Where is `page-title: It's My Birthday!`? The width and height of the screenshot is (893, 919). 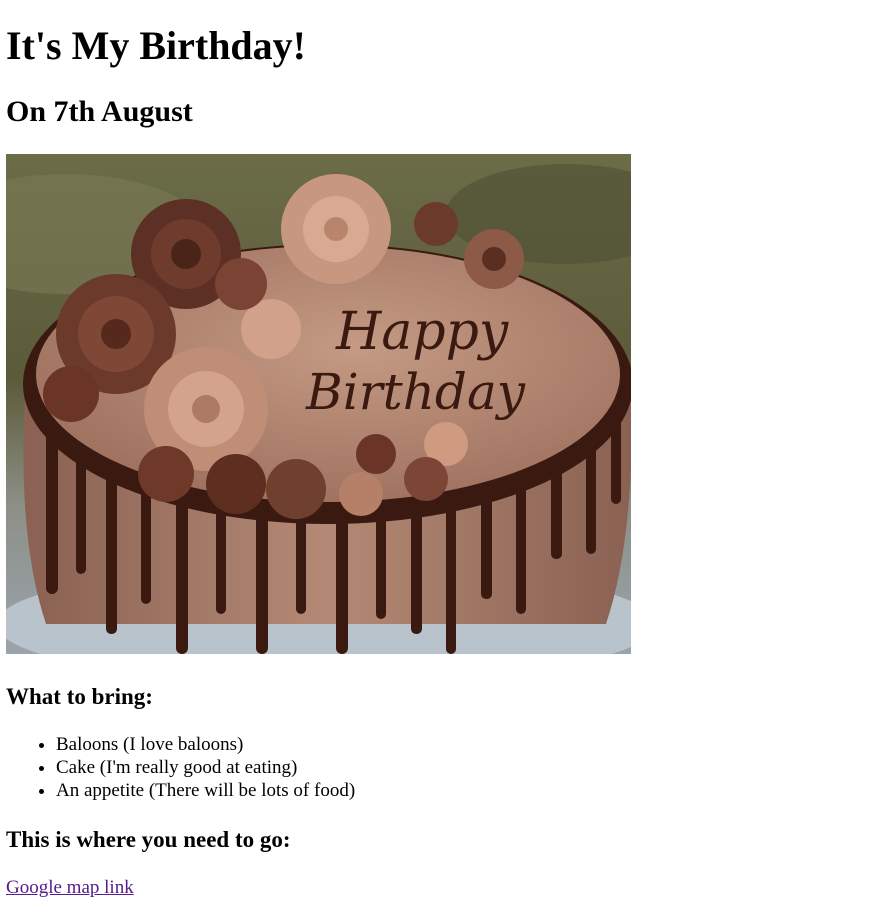
page-title: It's My Birthday! is located at coordinates (156, 45).